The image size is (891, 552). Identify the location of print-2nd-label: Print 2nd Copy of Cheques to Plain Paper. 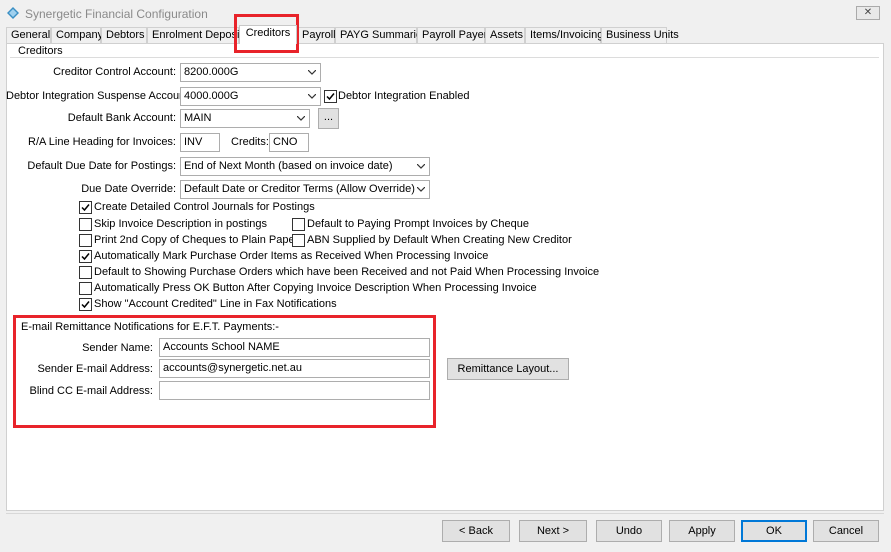
(196, 240).